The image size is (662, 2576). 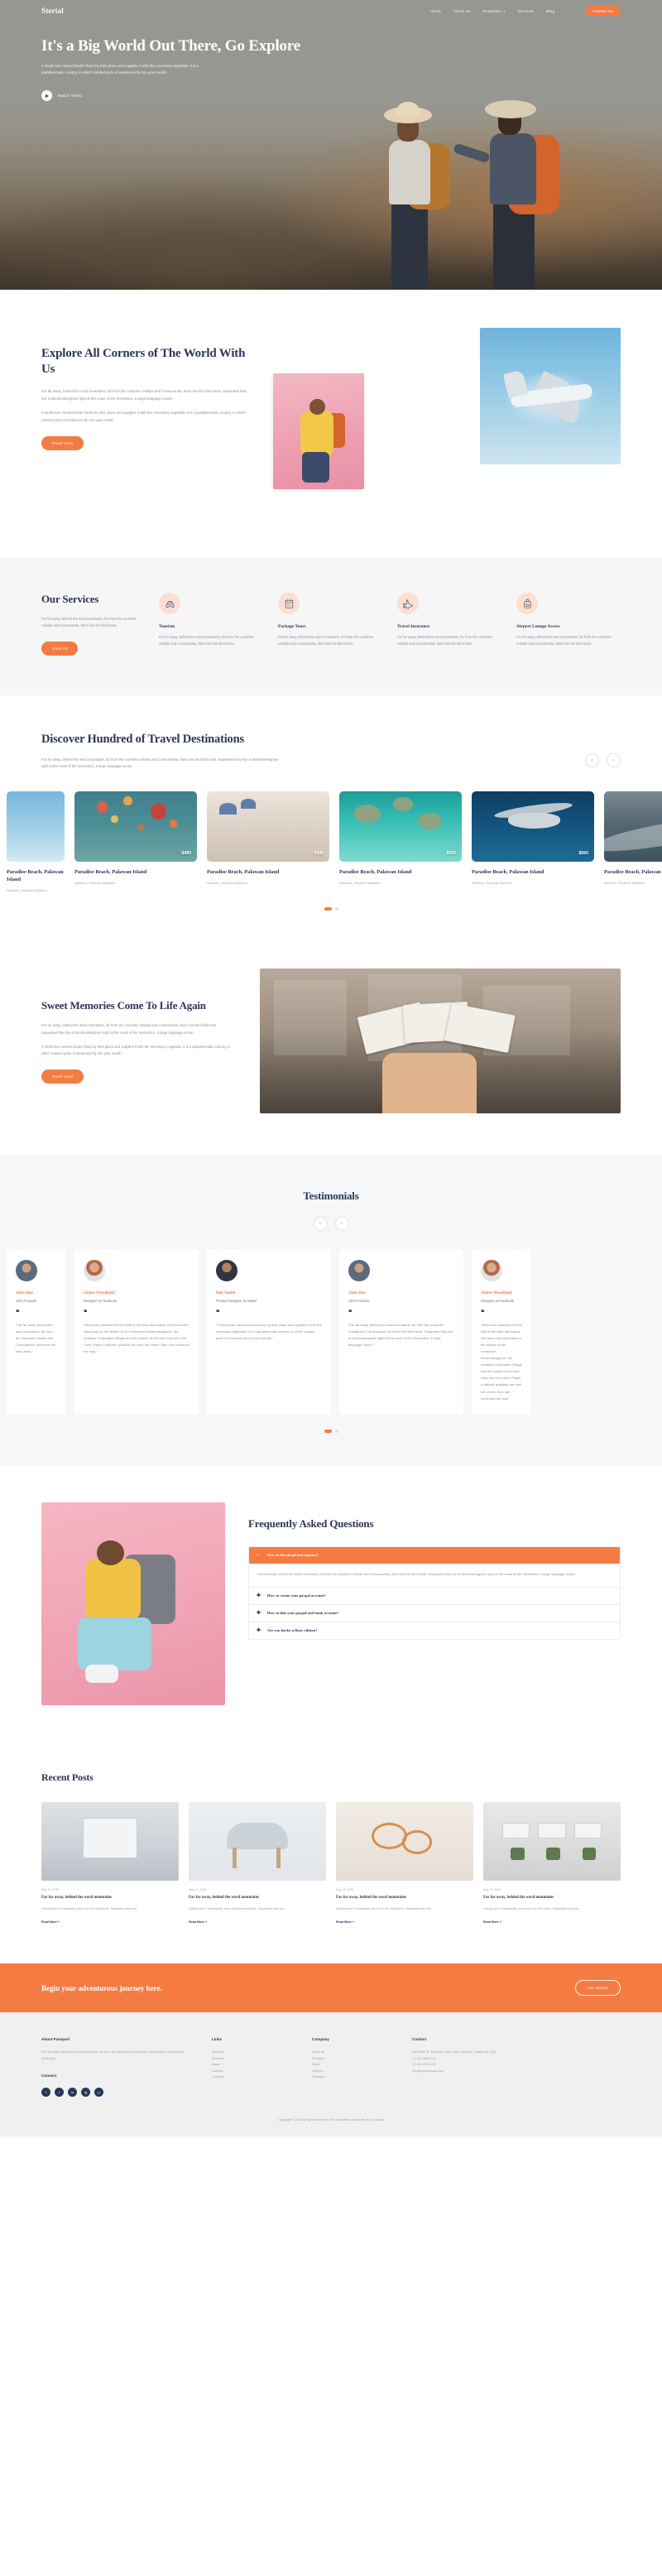 What do you see at coordinates (461, 11) in the screenshot?
I see `nav-item-about-us: About us` at bounding box center [461, 11].